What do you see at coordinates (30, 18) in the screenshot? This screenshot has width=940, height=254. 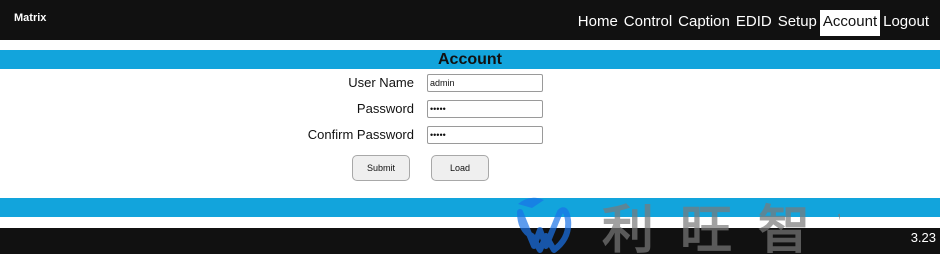 I see `brand-label: Matrix` at bounding box center [30, 18].